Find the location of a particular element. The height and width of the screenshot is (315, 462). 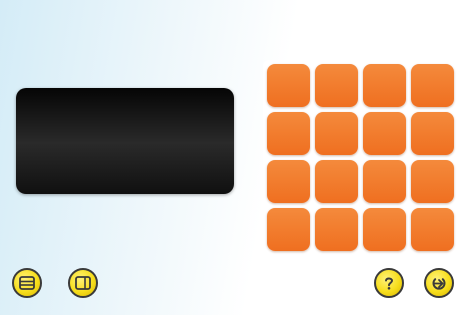

keypad-key-r3-c4 is located at coordinates (432, 181).